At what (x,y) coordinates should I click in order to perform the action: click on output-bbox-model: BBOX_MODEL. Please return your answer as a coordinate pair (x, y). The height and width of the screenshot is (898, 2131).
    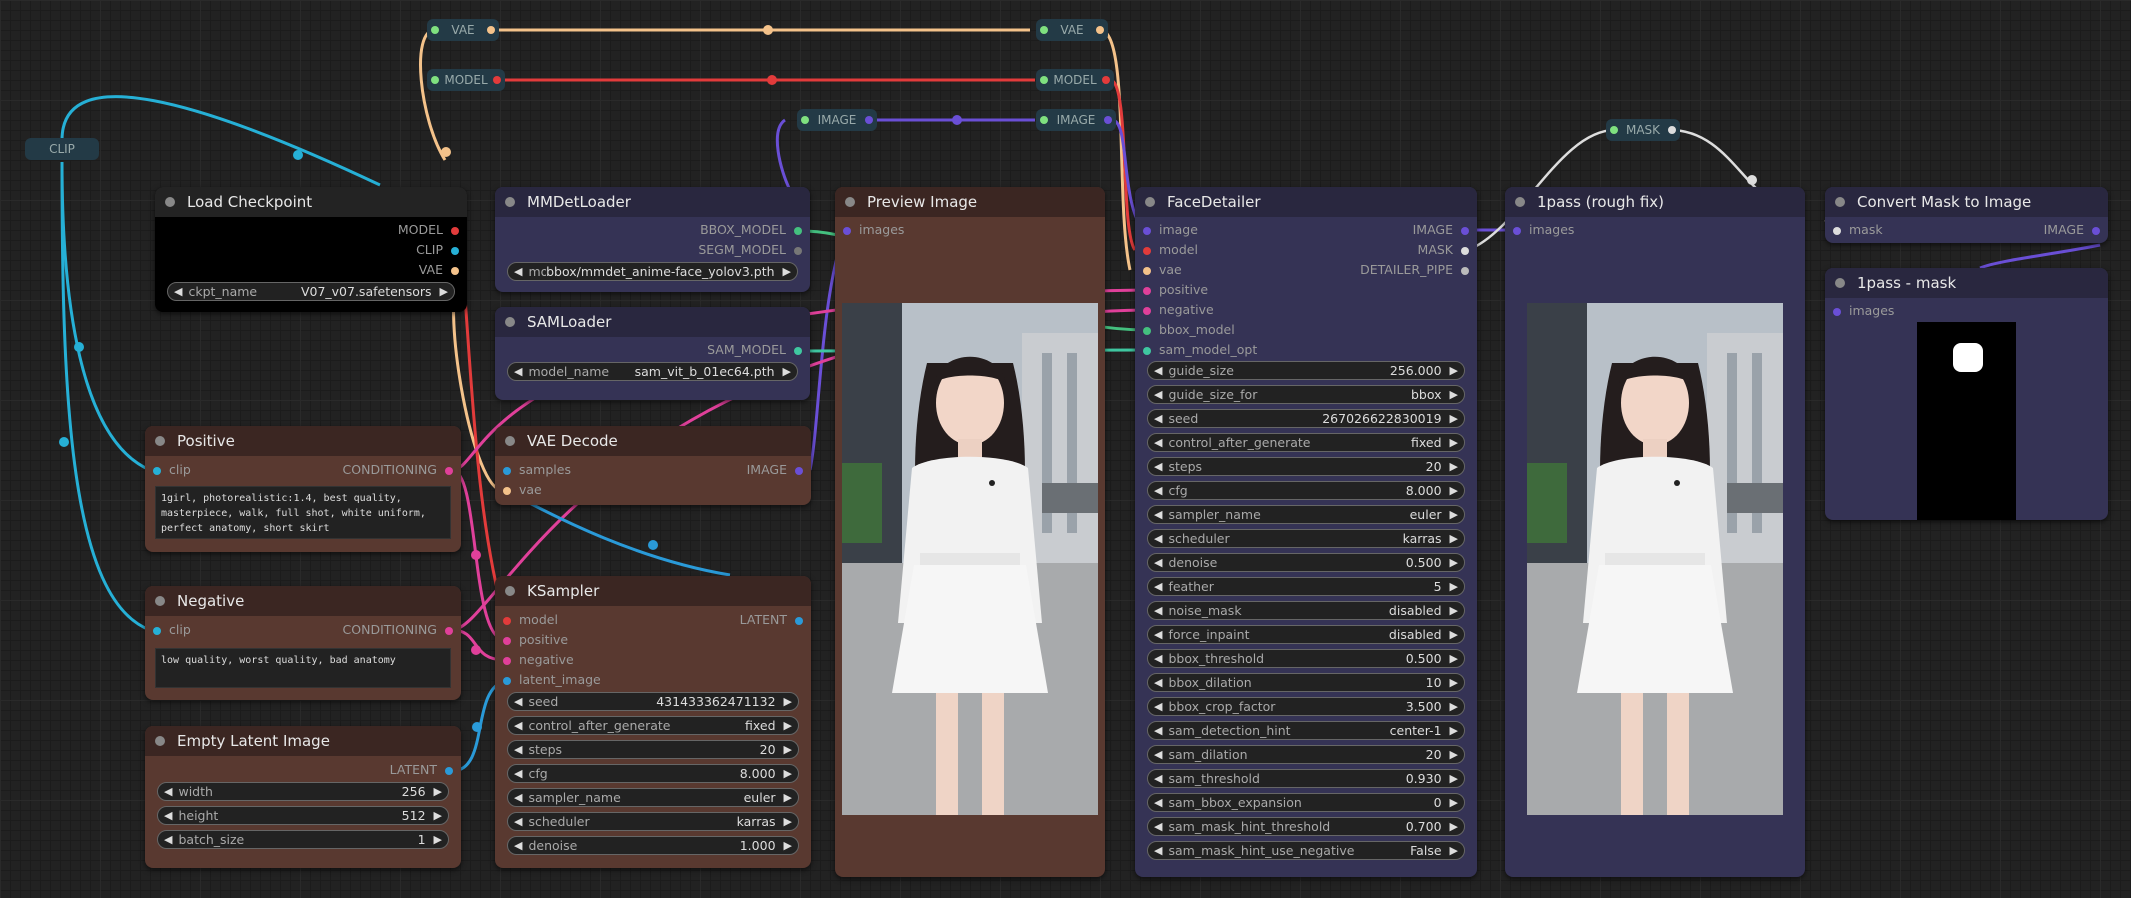
    Looking at the image, I should click on (751, 230).